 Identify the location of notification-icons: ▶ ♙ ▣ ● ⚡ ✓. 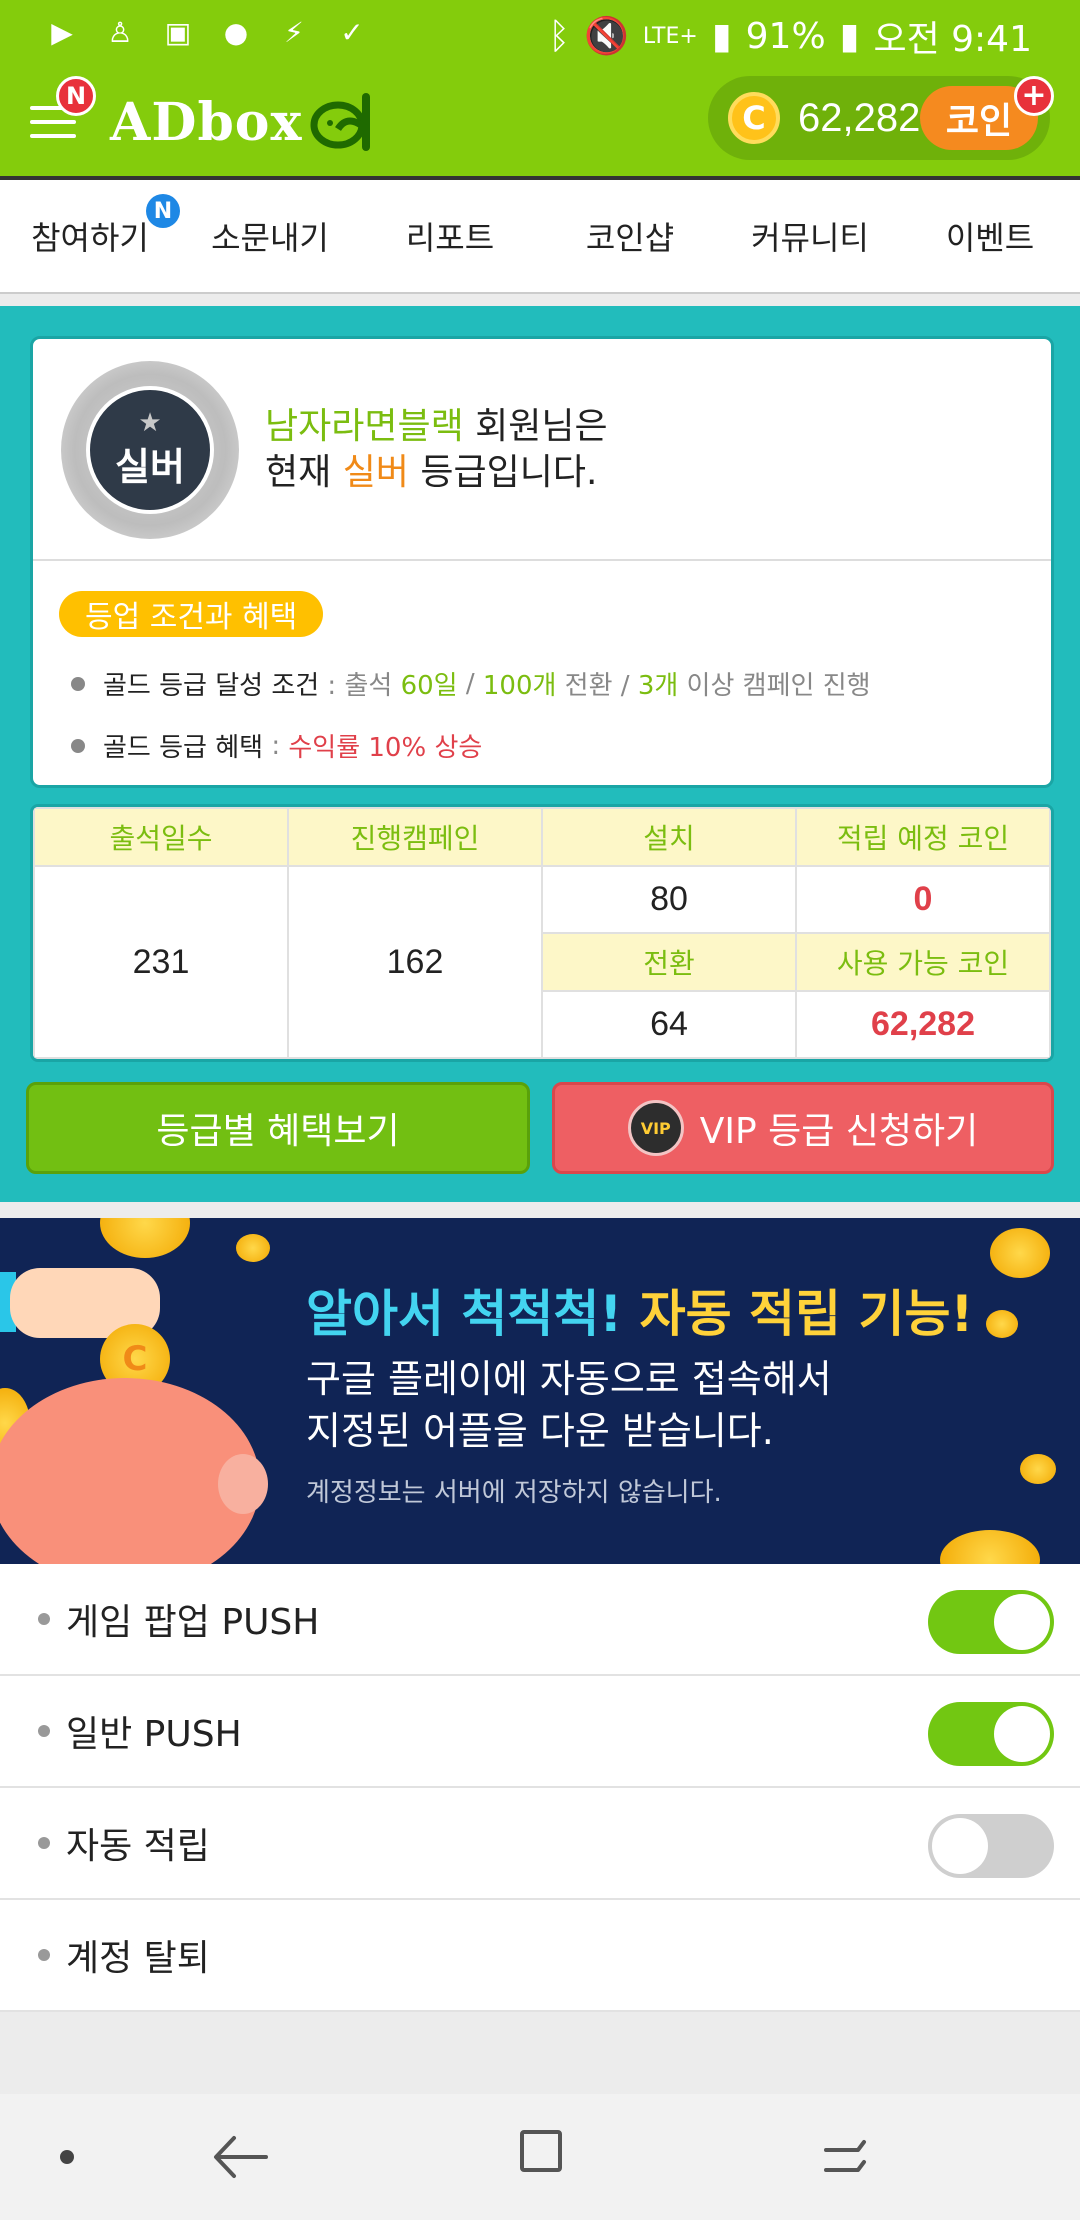
(207, 32).